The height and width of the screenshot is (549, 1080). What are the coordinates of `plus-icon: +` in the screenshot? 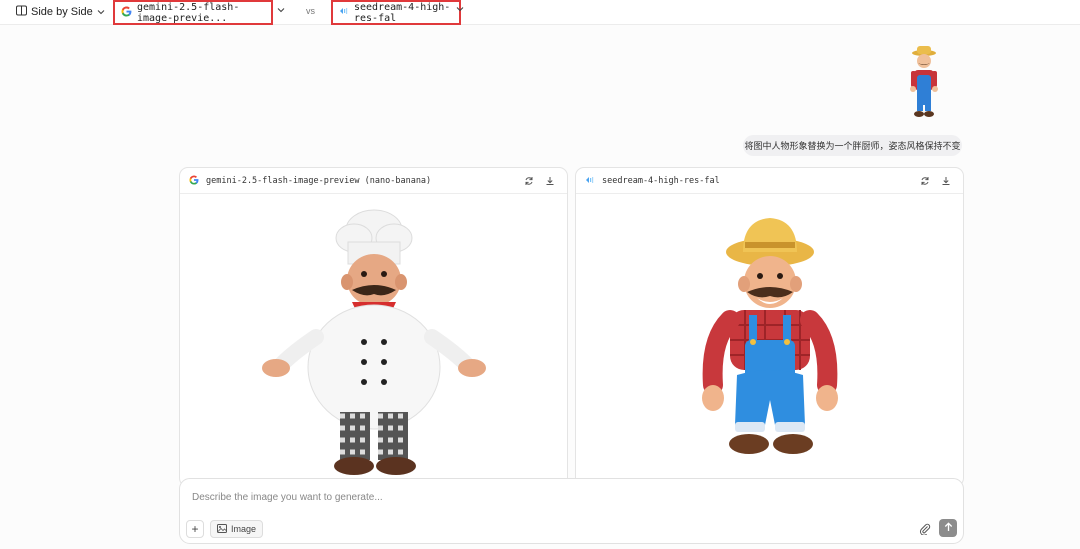 It's located at (195, 529).